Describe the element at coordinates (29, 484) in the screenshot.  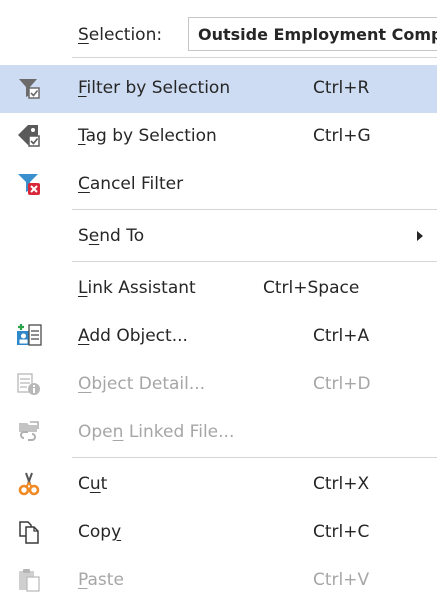
I see `cut-icon` at that location.